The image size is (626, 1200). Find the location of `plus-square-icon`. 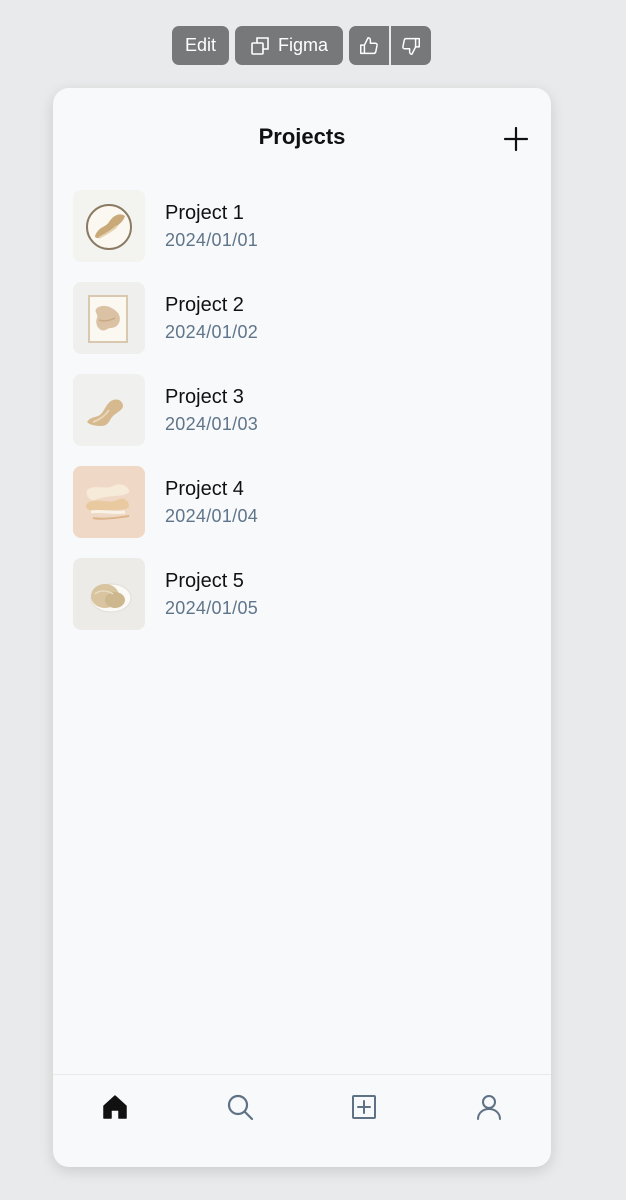

plus-square-icon is located at coordinates (364, 1130).